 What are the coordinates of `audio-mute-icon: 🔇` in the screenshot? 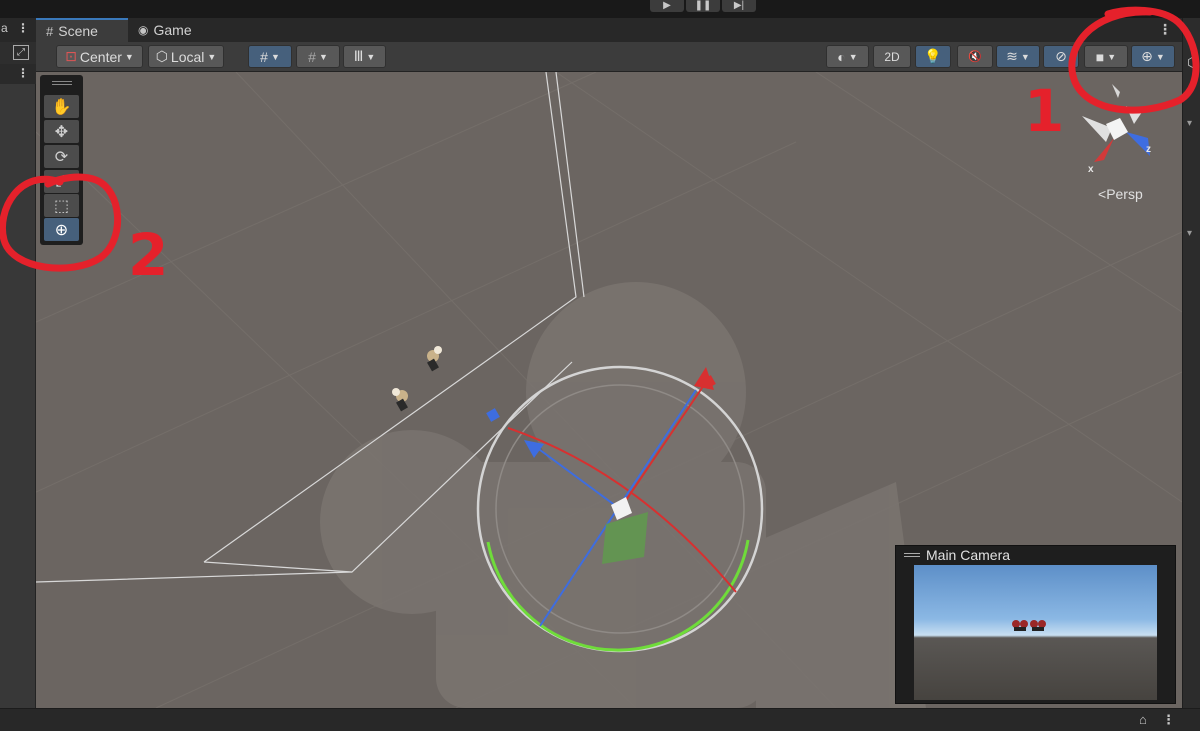 It's located at (975, 57).